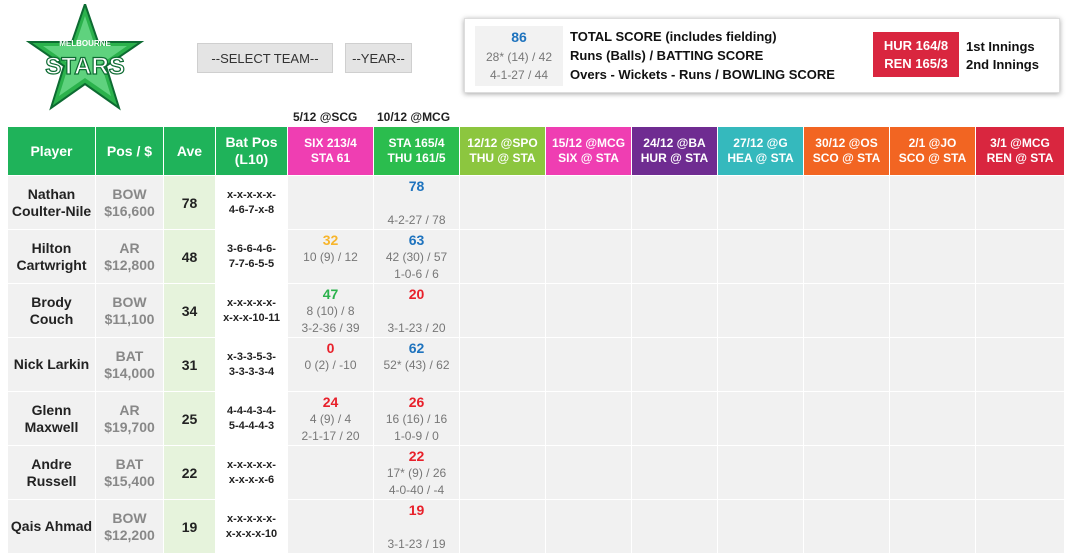 The height and width of the screenshot is (557, 1067). What do you see at coordinates (916, 45) in the screenshot?
I see `legend-inn1-score: HUR 164/8` at bounding box center [916, 45].